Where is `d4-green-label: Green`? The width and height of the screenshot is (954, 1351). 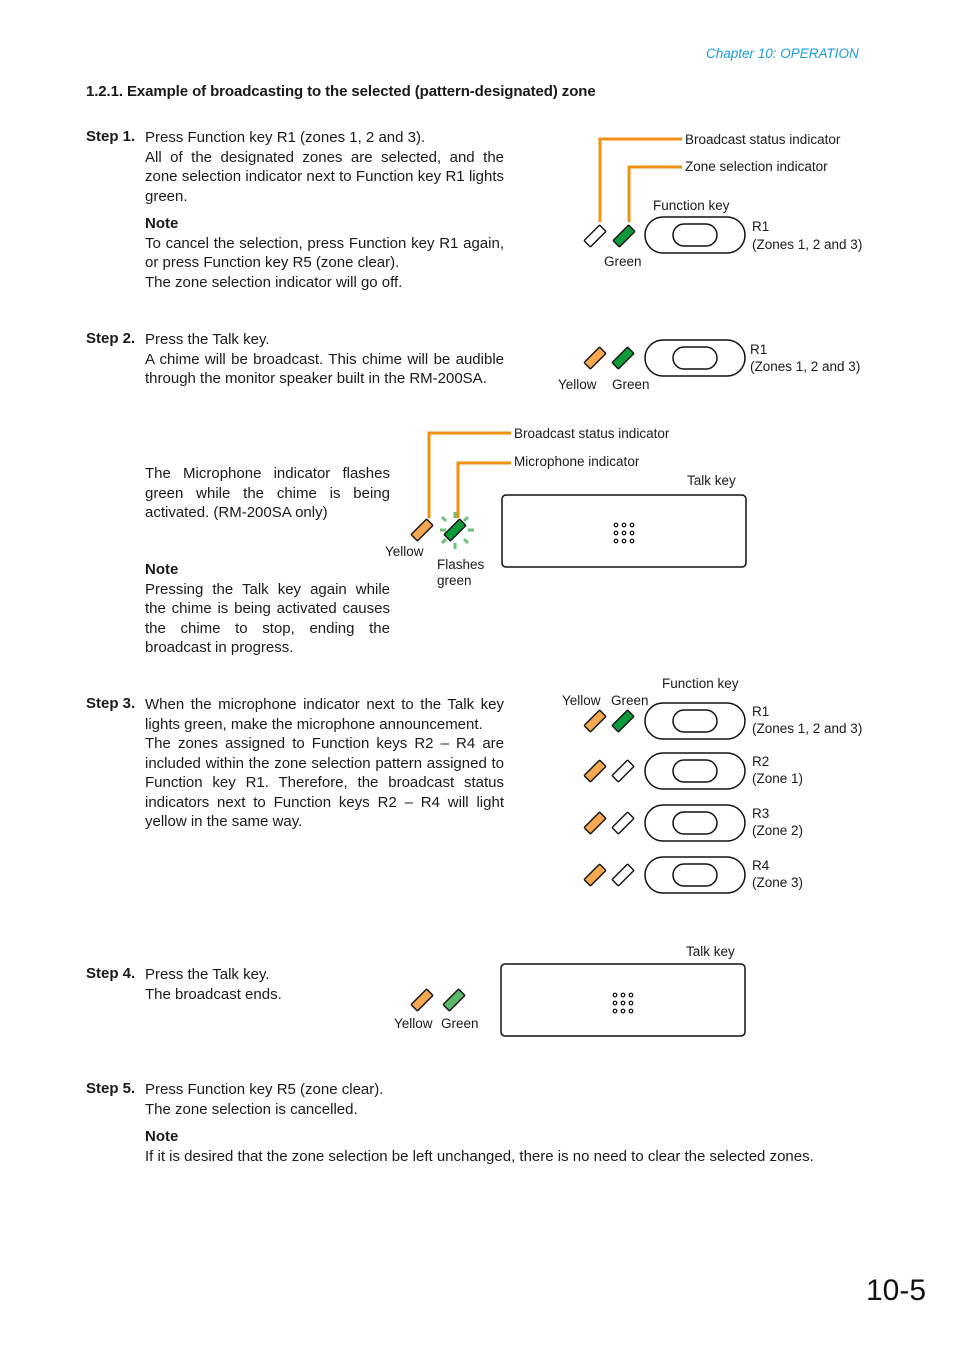
d4-green-label: Green is located at coordinates (460, 1023).